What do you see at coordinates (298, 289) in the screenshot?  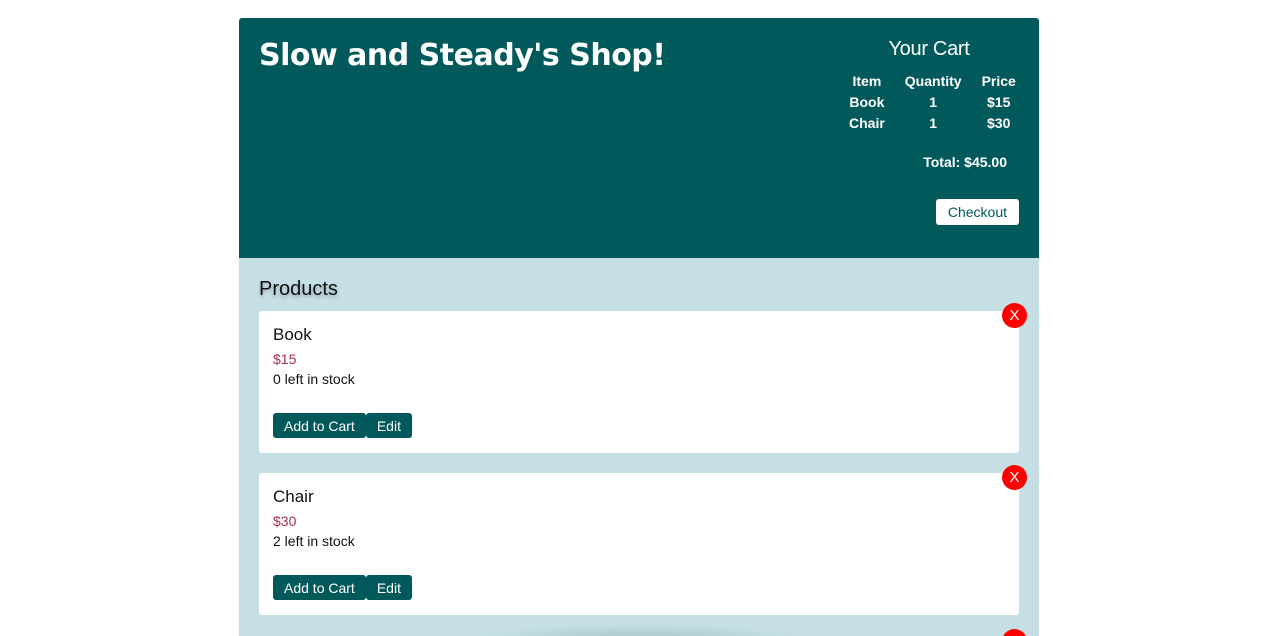 I see `products-heading: Products` at bounding box center [298, 289].